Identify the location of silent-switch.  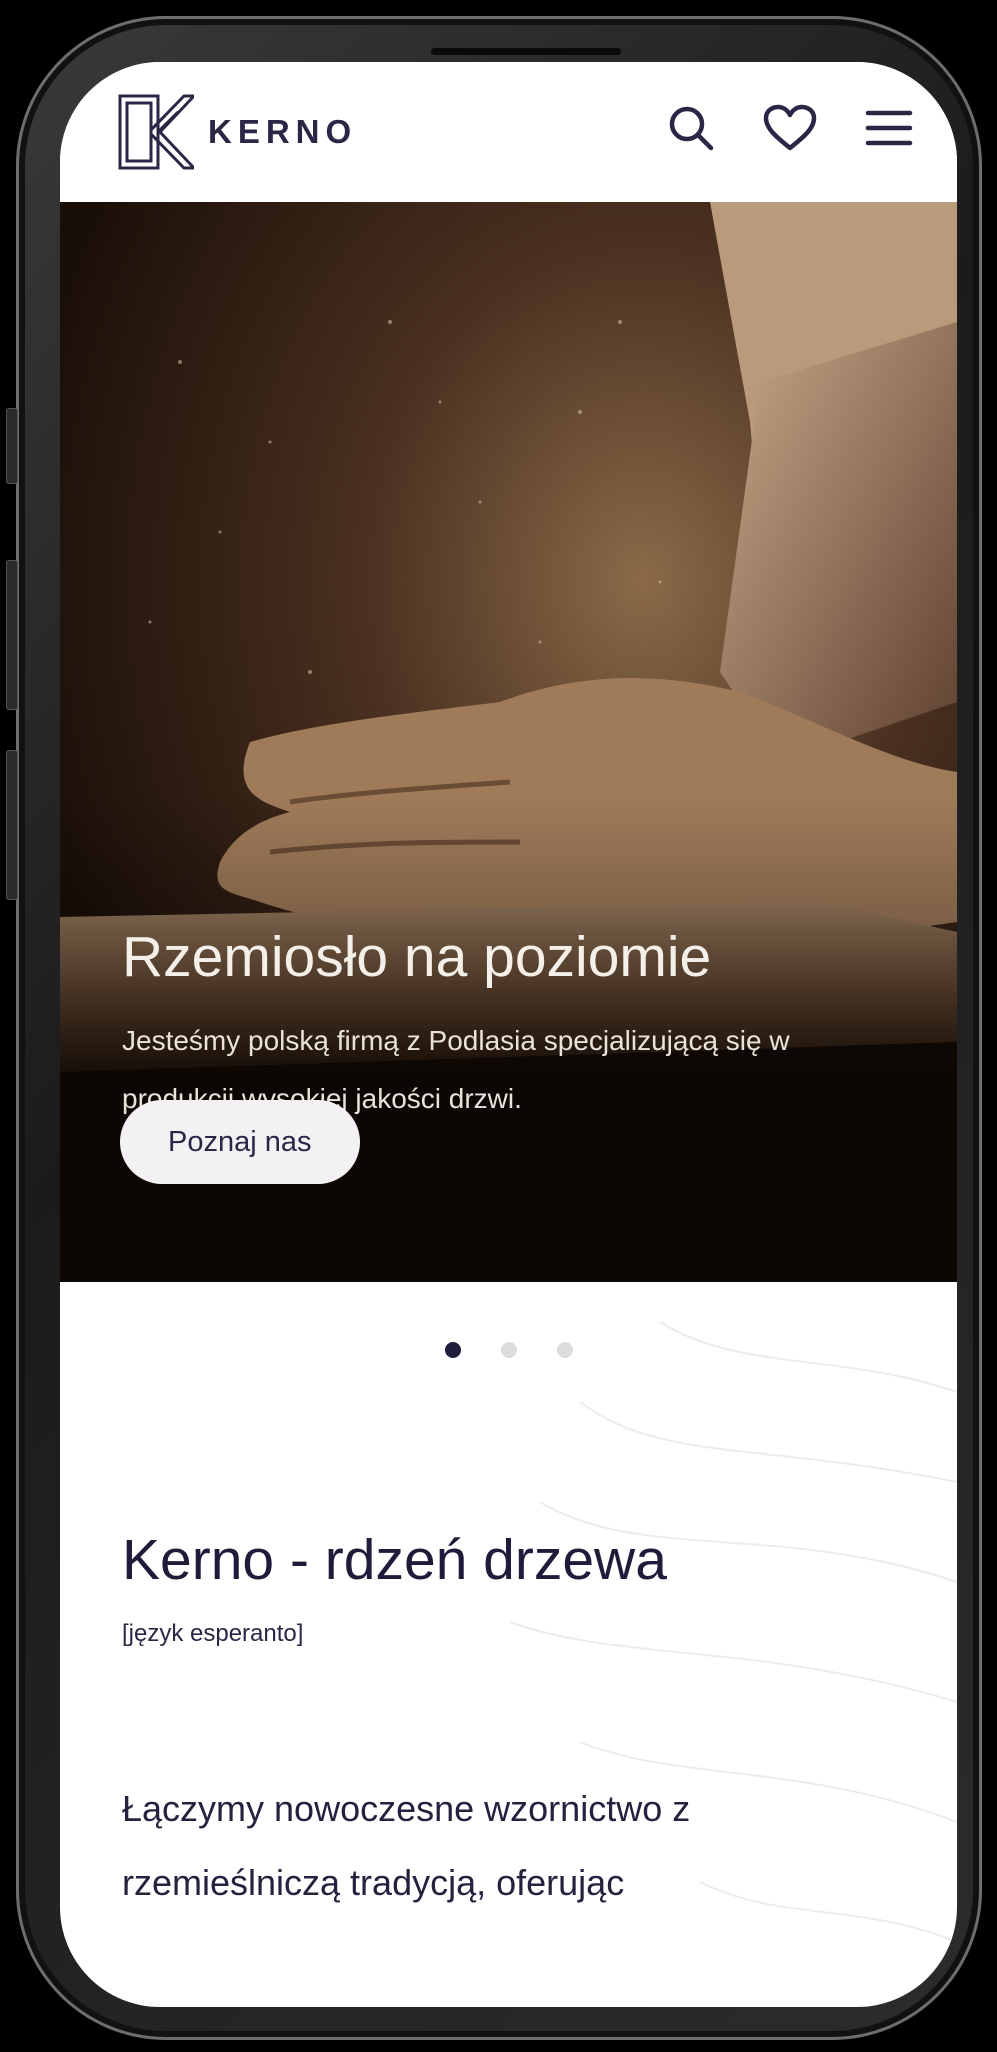
(12, 446).